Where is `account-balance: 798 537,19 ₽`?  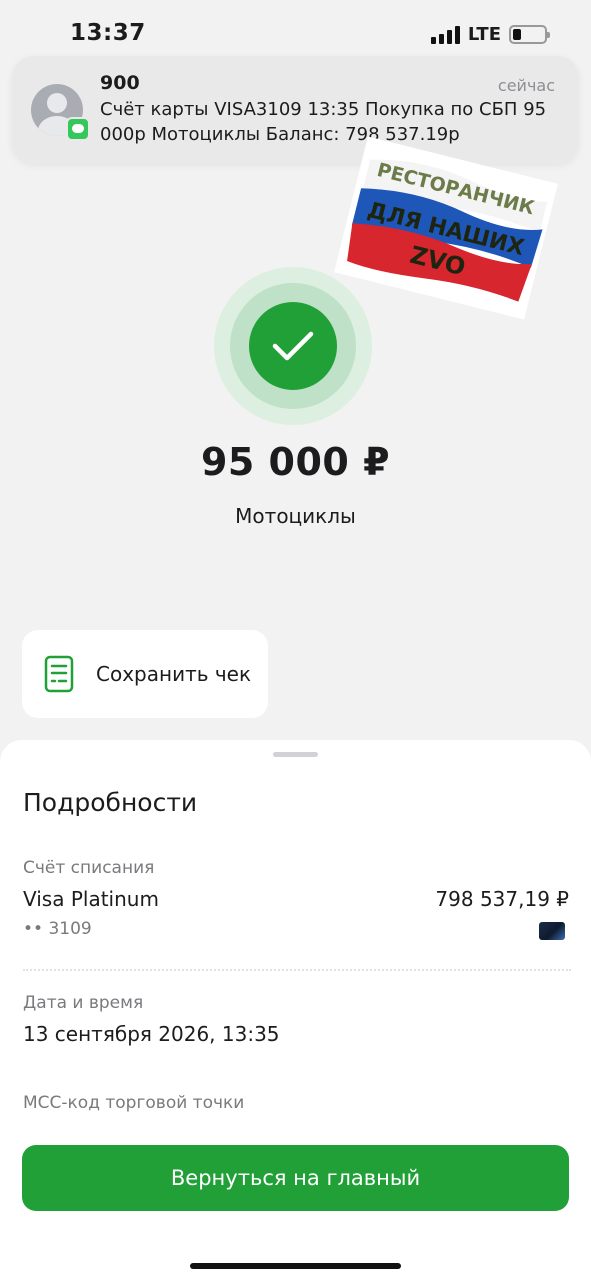
account-balance: 798 537,19 ₽ is located at coordinates (502, 899).